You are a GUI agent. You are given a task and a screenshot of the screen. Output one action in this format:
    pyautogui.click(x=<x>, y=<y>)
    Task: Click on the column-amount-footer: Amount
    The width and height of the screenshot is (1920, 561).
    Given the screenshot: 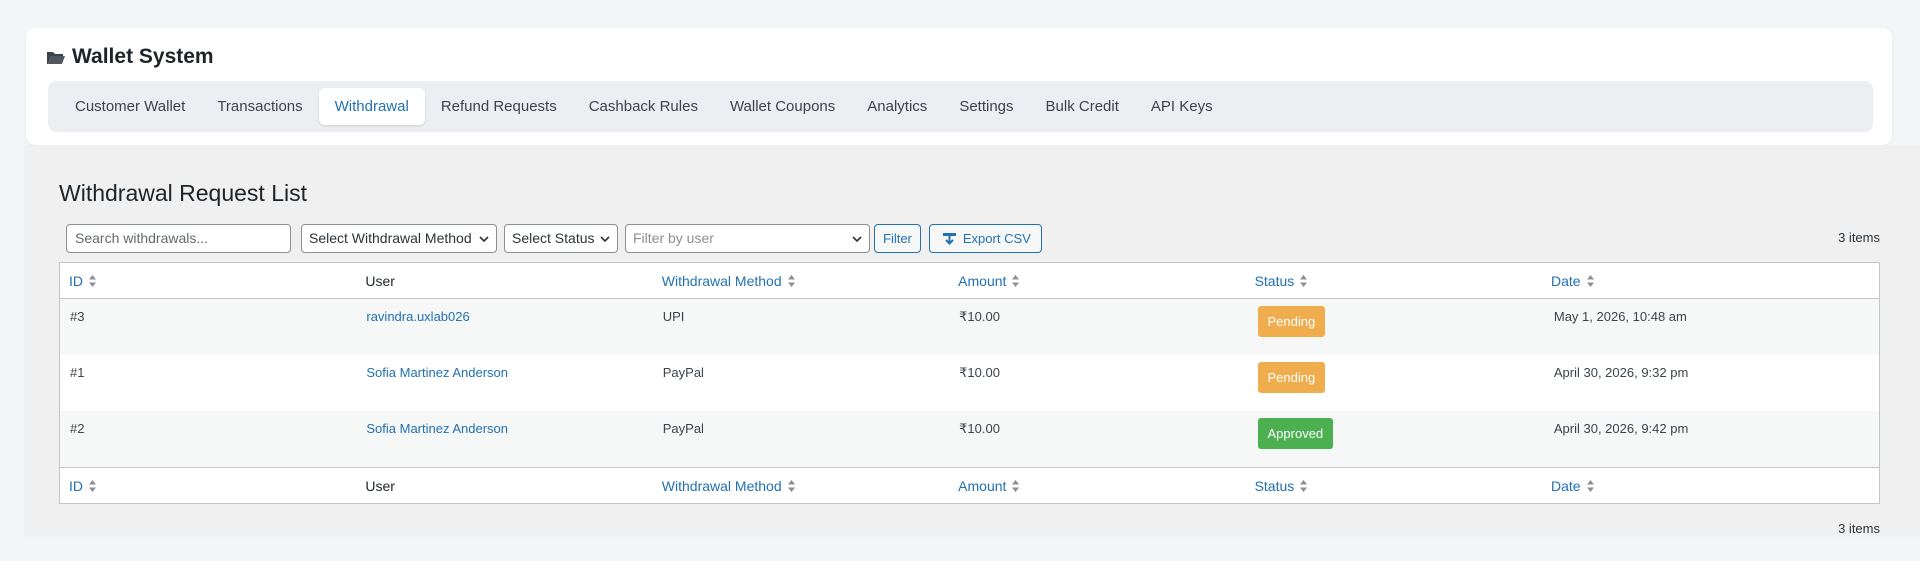 What is the action you would take?
    pyautogui.click(x=1097, y=486)
    